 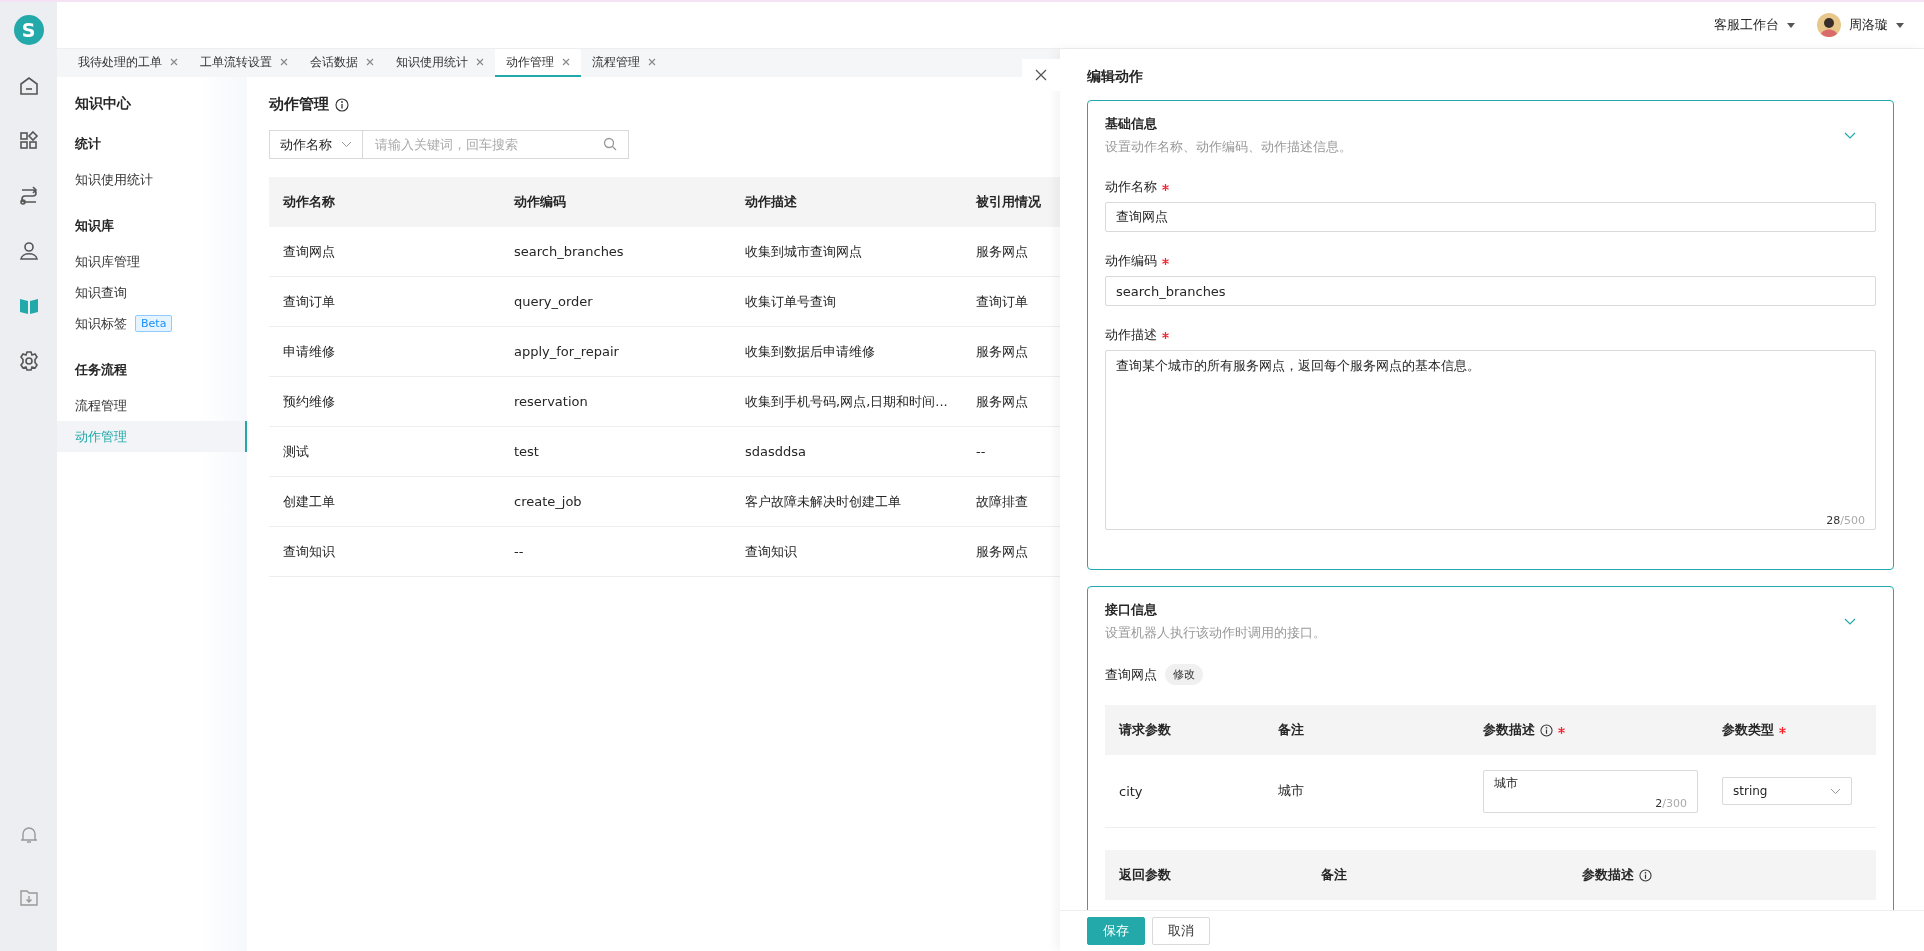 What do you see at coordinates (384, 301) in the screenshot?
I see `table-cell: 查询订单` at bounding box center [384, 301].